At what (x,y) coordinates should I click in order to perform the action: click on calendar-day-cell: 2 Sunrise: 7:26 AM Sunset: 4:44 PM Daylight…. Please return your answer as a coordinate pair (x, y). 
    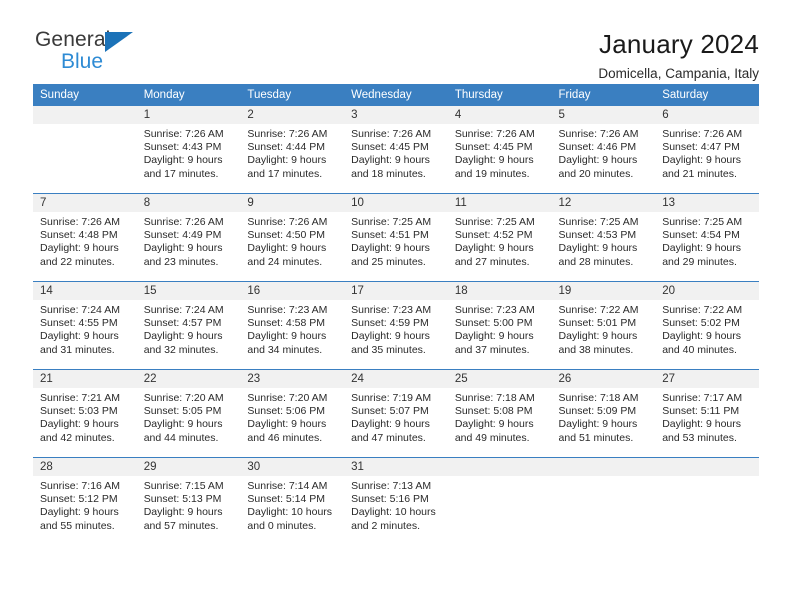
    Looking at the image, I should click on (292, 150).